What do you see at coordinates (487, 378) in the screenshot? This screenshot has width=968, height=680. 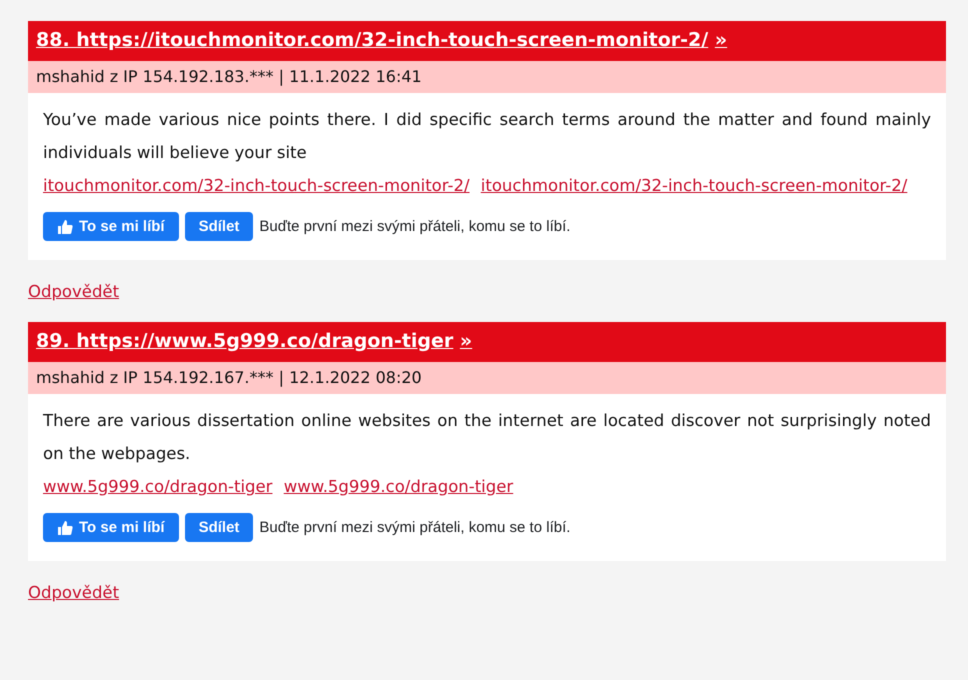 I see `comment-meta: mshahid z IP 154.192.167.*** | 12.1.2022 08:20` at bounding box center [487, 378].